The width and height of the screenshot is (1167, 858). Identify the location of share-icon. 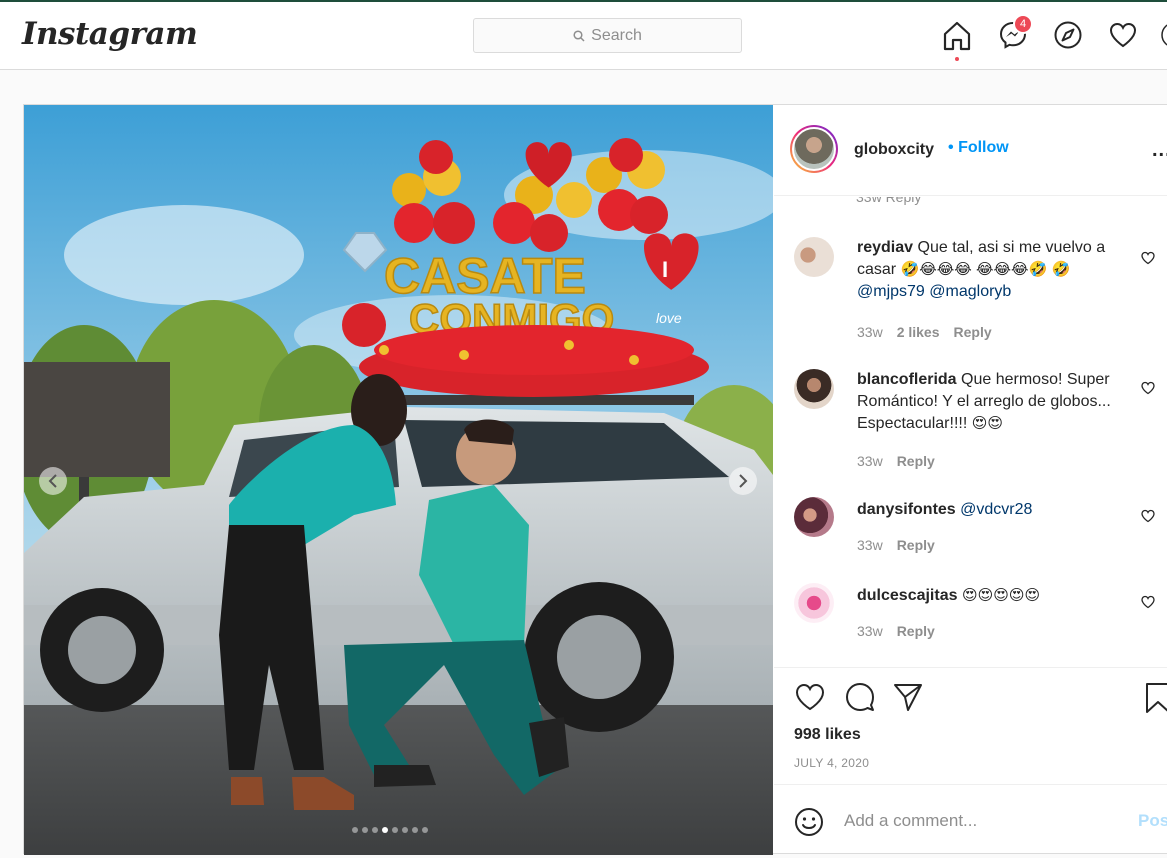
(908, 697).